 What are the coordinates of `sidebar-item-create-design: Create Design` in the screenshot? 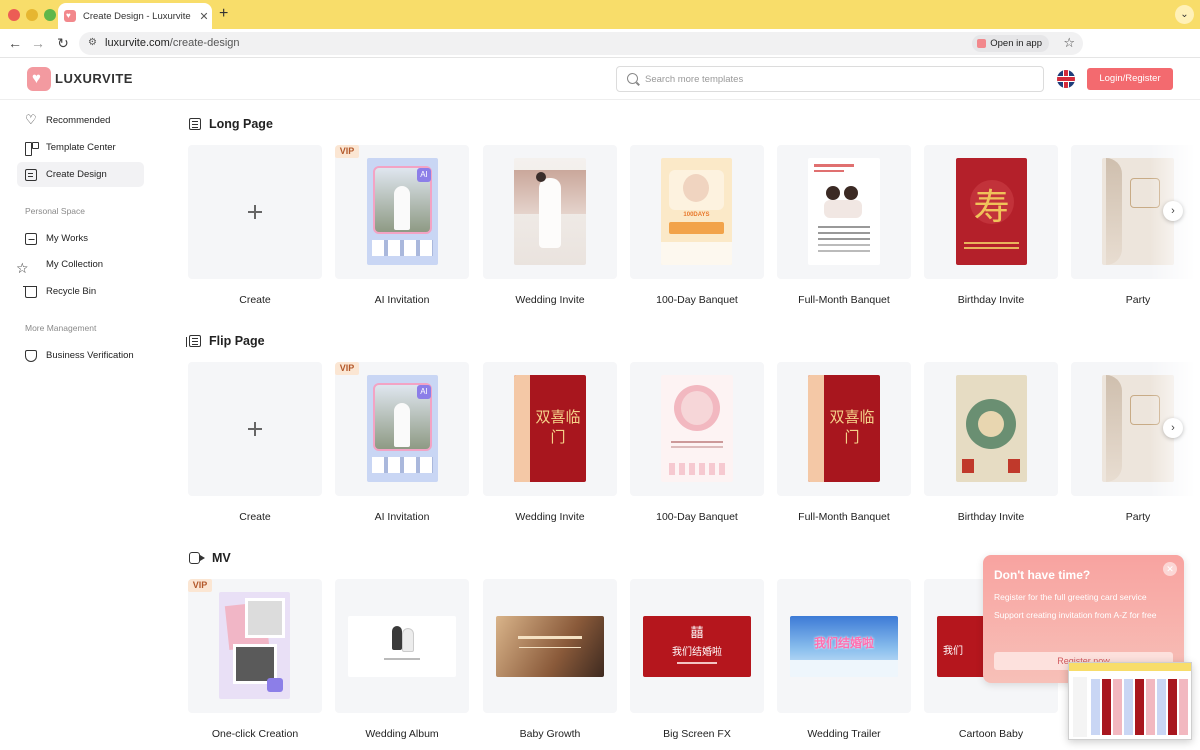 It's located at (80, 174).